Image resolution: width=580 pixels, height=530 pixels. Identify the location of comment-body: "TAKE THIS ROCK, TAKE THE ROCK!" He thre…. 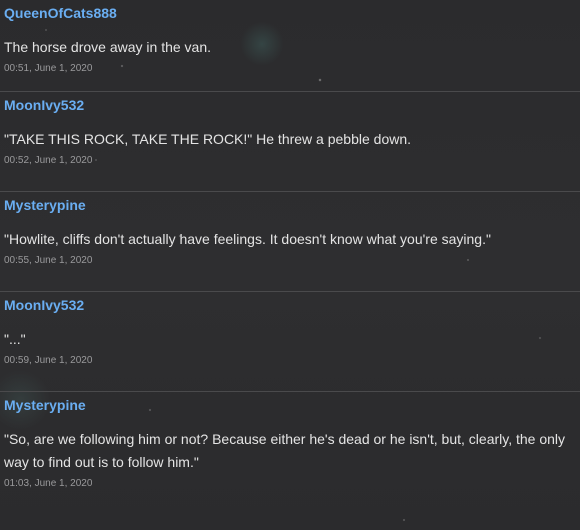
(208, 139).